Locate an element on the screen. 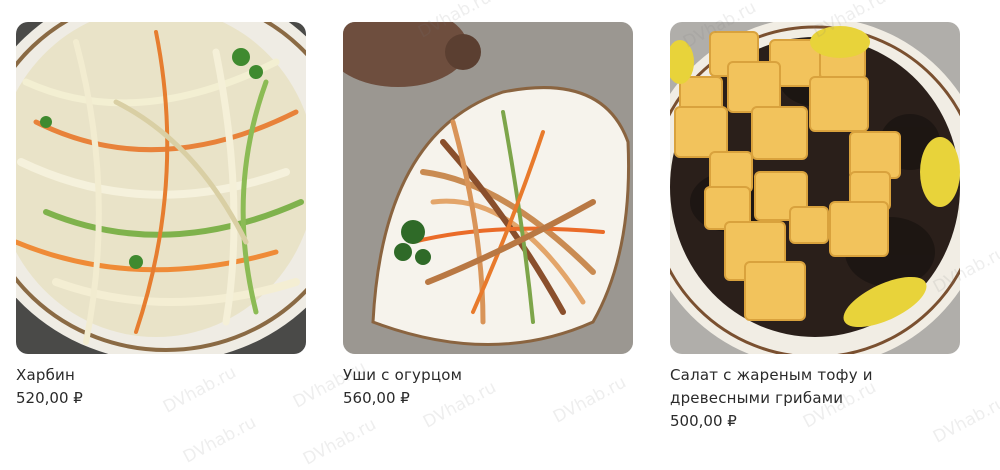 This screenshot has height=470, width=1000. product-name: Уши с огурцом is located at coordinates (489, 375).